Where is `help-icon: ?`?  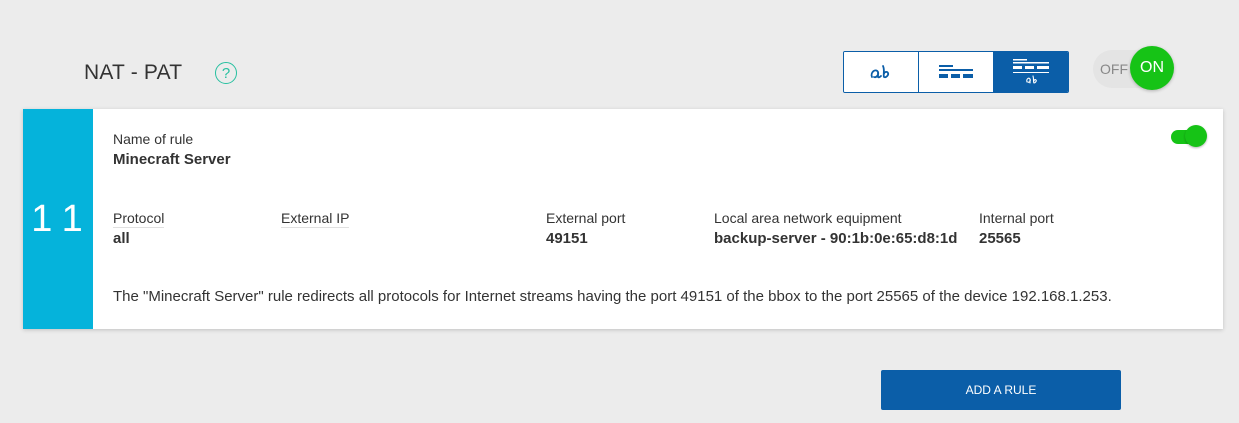
help-icon: ? is located at coordinates (226, 73).